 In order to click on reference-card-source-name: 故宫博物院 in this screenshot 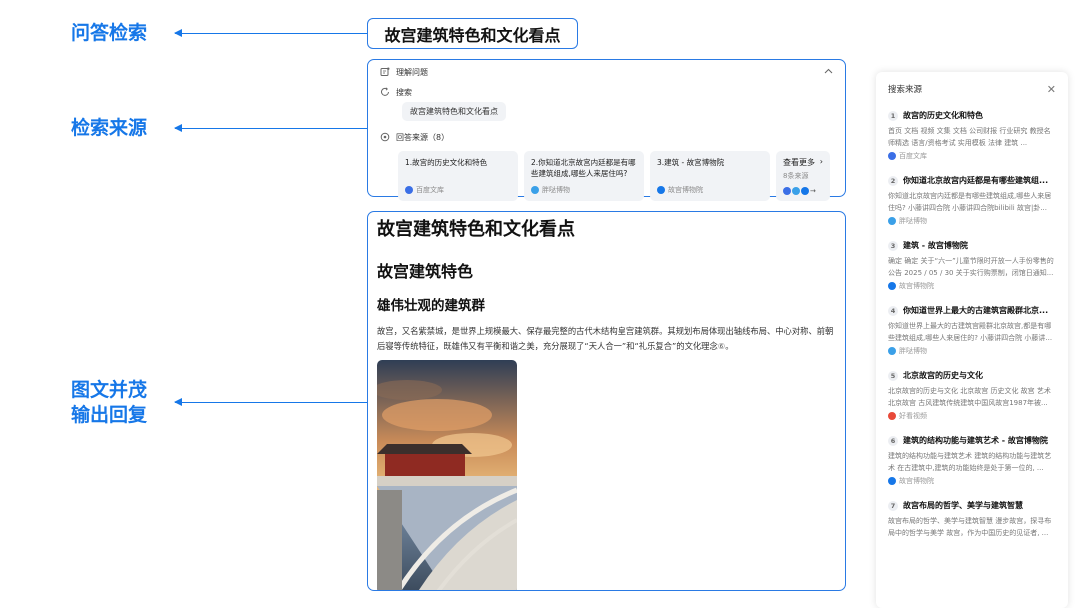, I will do `click(685, 190)`.